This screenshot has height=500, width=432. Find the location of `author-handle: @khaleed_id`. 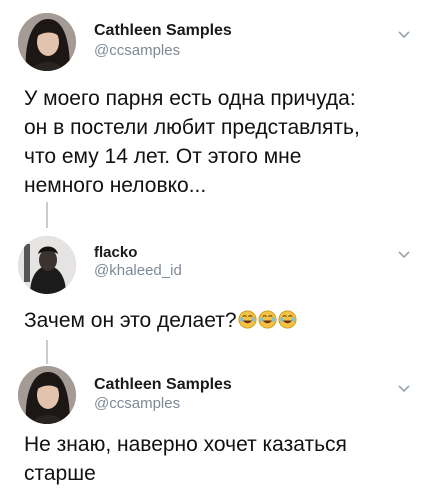

author-handle: @khaleed_id is located at coordinates (138, 270).